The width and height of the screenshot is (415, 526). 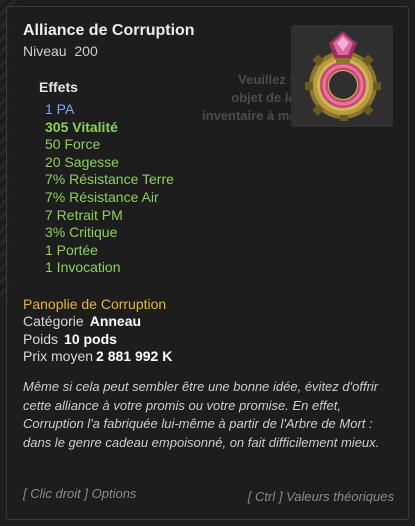 I want to click on item-set-link: Panoplie de Corruption, so click(x=94, y=304).